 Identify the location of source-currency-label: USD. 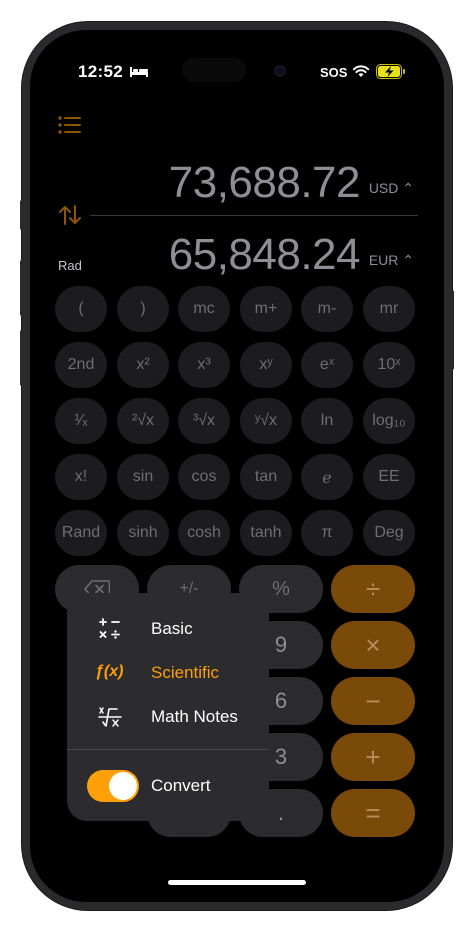
(383, 188).